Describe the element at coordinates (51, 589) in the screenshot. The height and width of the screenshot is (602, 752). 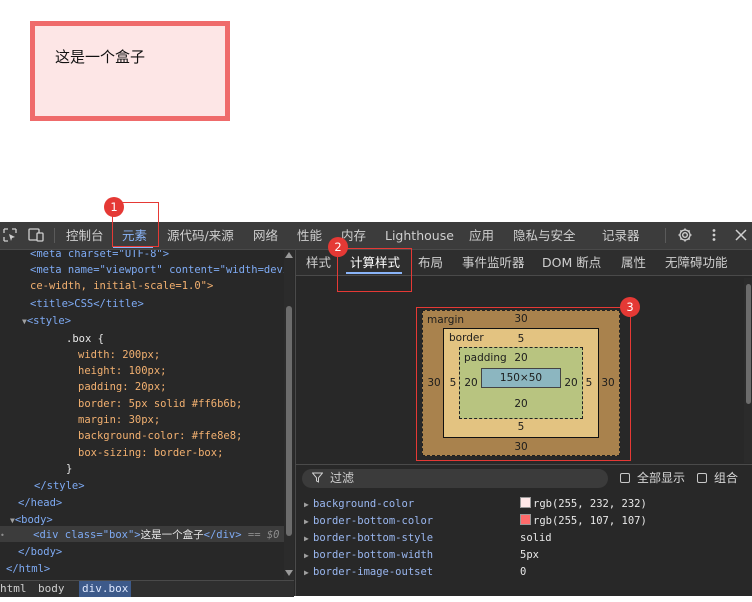
I see `breadcrumb-body: body` at that location.